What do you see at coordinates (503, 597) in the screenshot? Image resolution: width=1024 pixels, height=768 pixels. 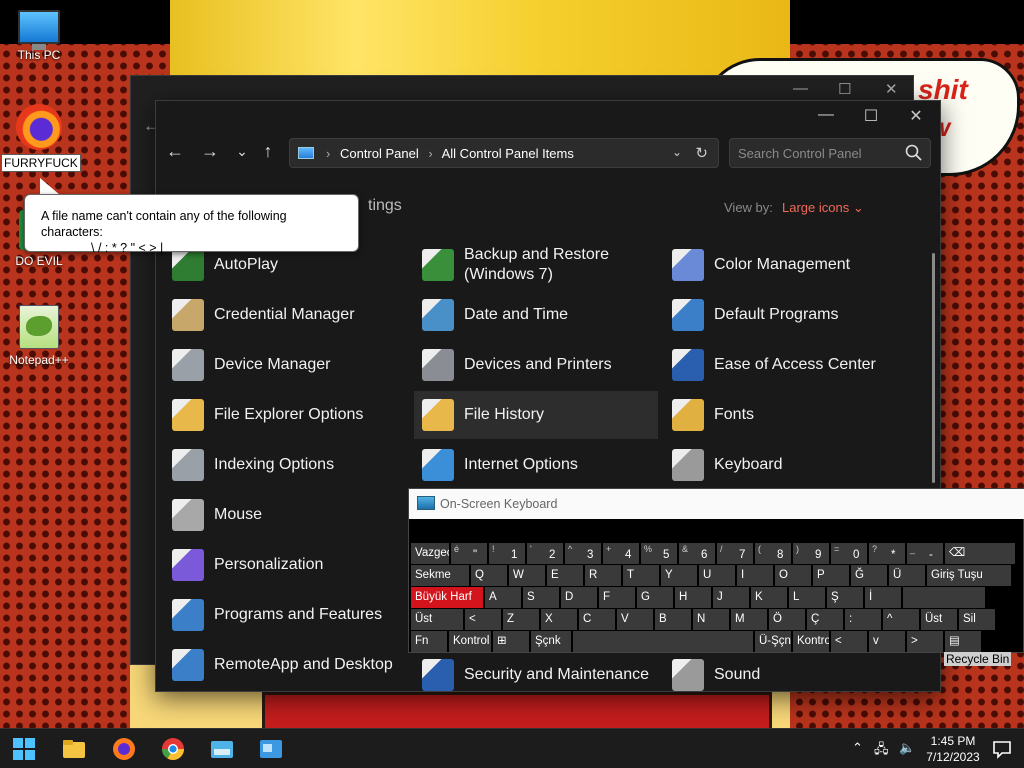 I see `osk-key: A` at bounding box center [503, 597].